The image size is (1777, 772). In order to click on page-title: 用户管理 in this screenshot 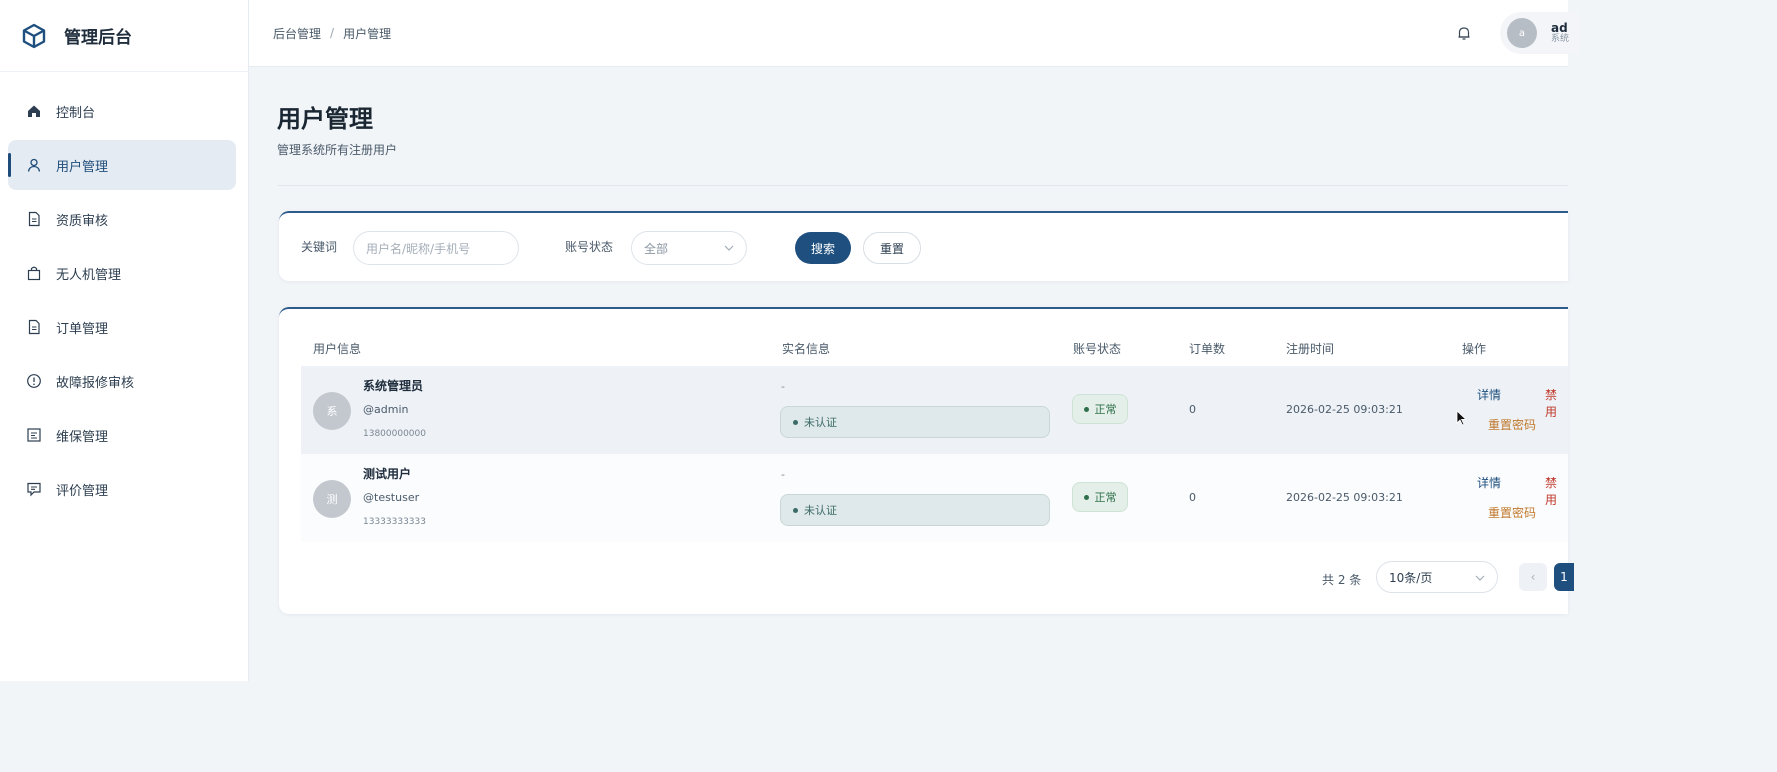, I will do `click(325, 119)`.